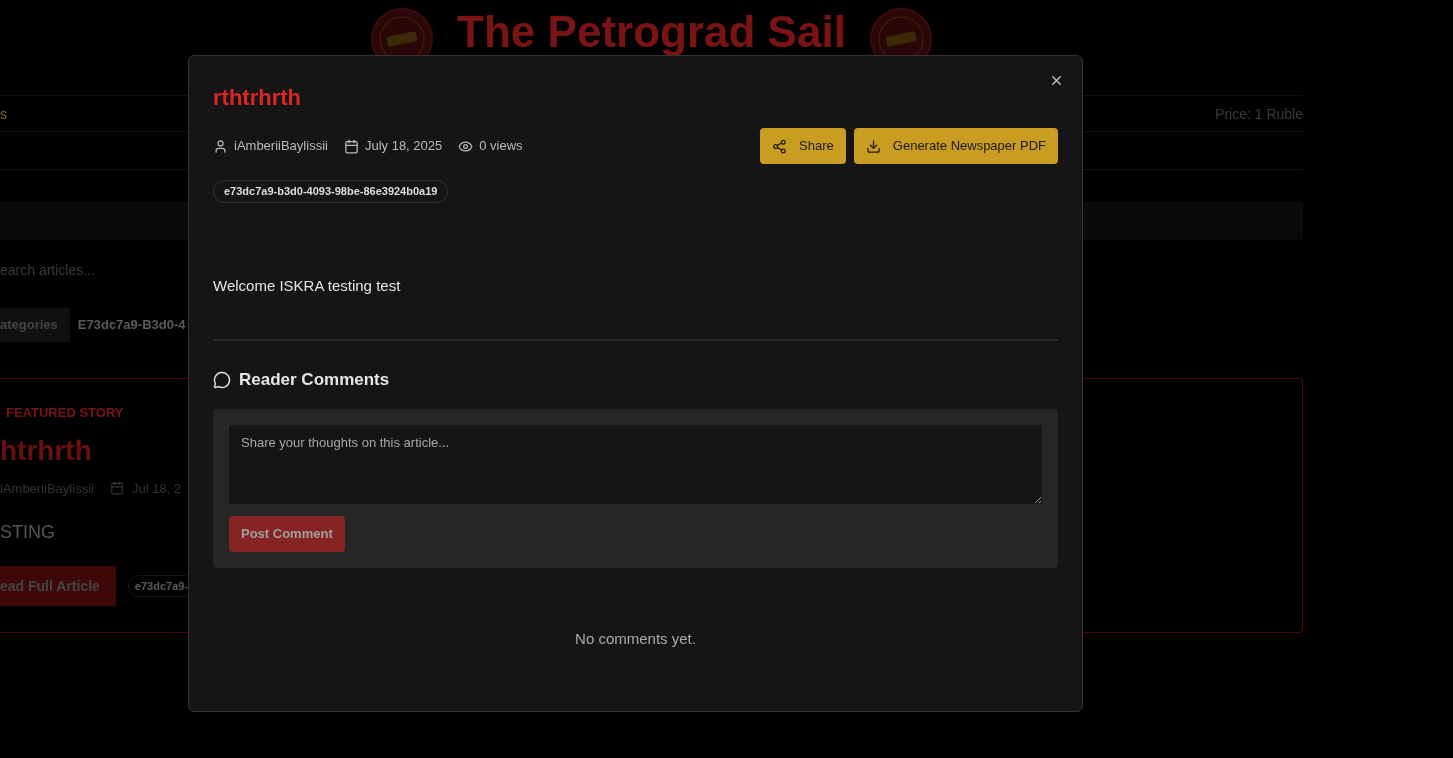 The width and height of the screenshot is (1453, 758). I want to click on empty-comments-text: No comments yet., so click(635, 638).